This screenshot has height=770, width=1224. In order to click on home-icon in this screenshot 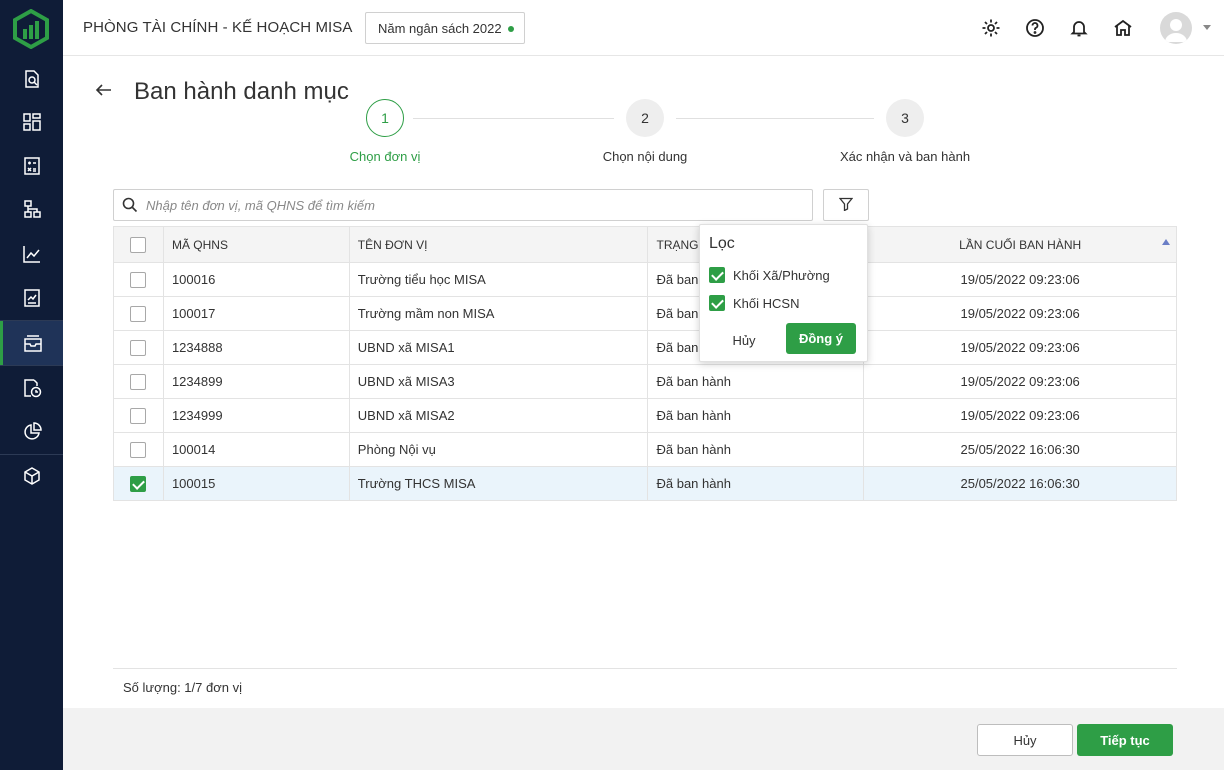, I will do `click(1123, 28)`.